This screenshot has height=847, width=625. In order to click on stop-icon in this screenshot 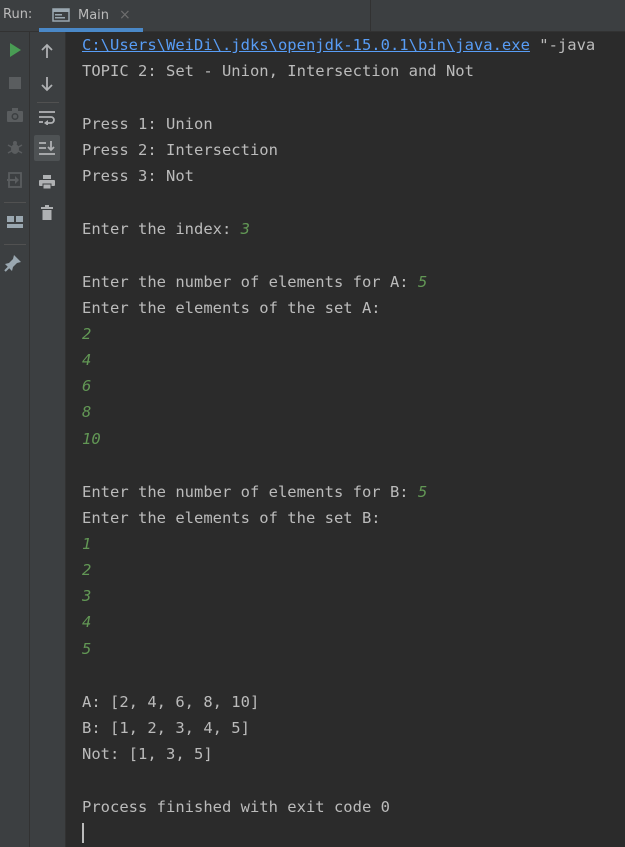, I will do `click(15, 83)`.